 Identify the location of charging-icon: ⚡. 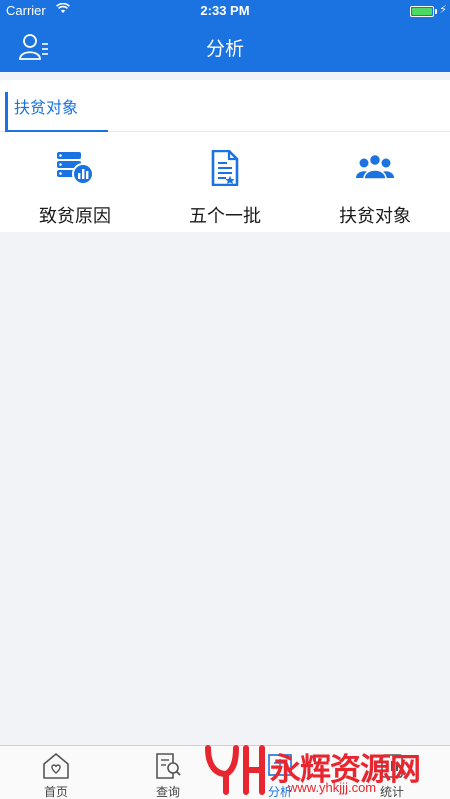
(443, 9).